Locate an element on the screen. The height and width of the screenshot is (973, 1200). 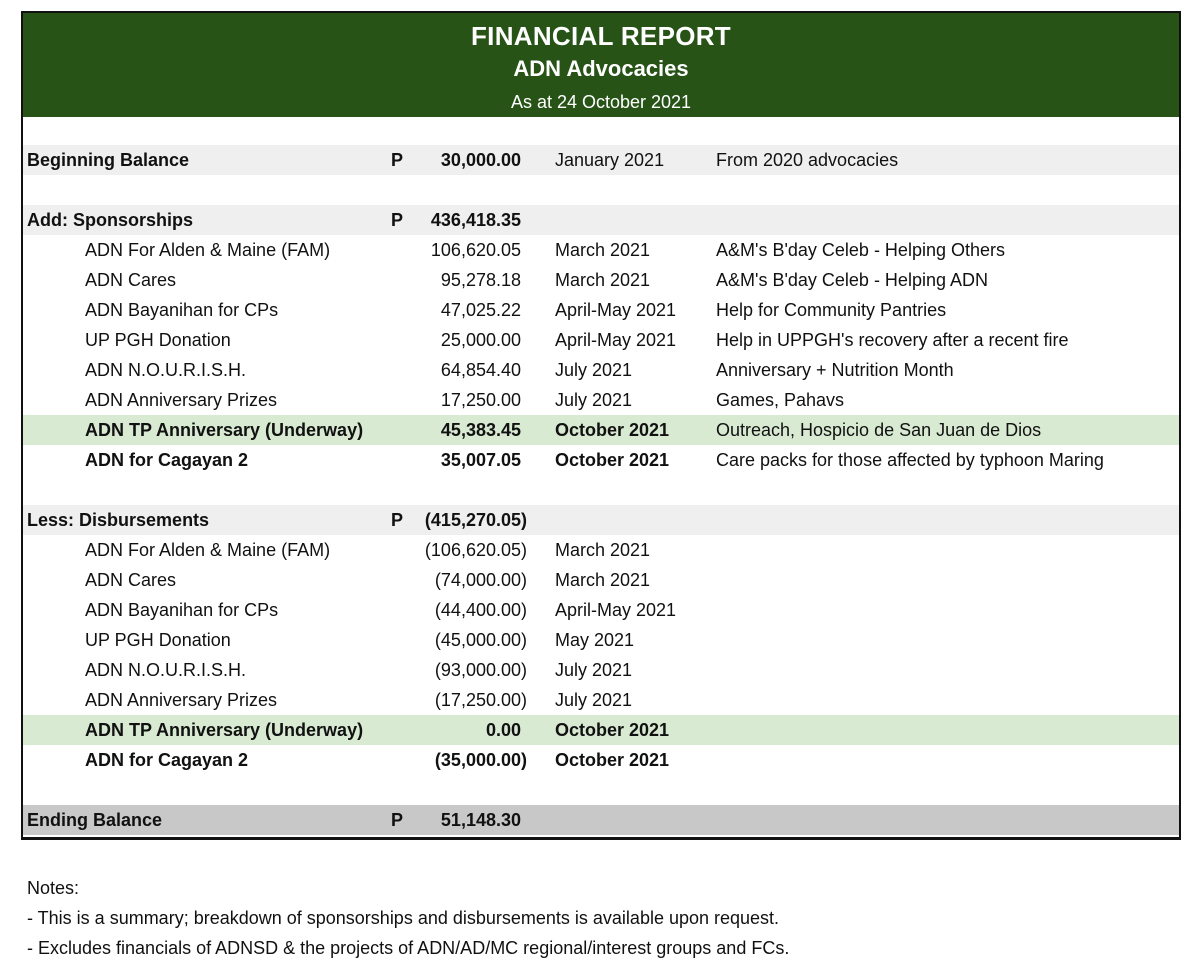
beginning-balance-label: Beginning Balance is located at coordinates (108, 160).